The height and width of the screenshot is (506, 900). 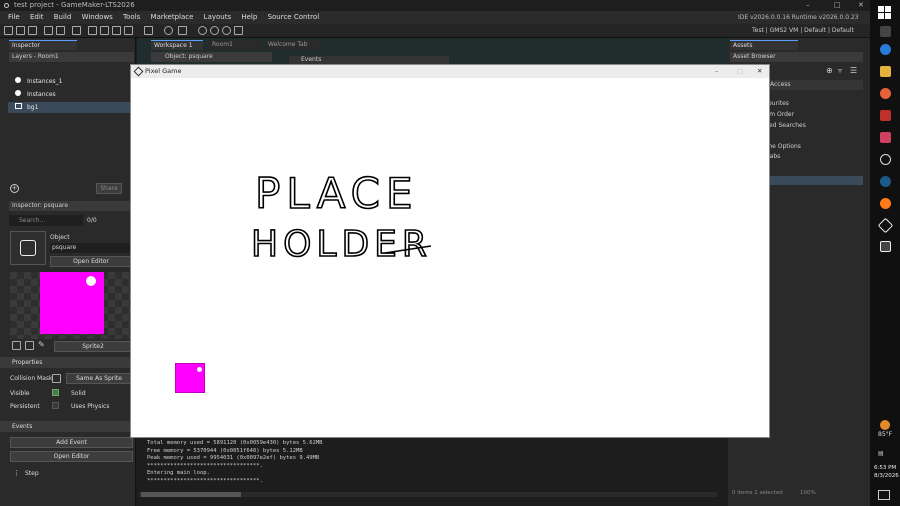 What do you see at coordinates (32, 473) in the screenshot?
I see `event-label: Step` at bounding box center [32, 473].